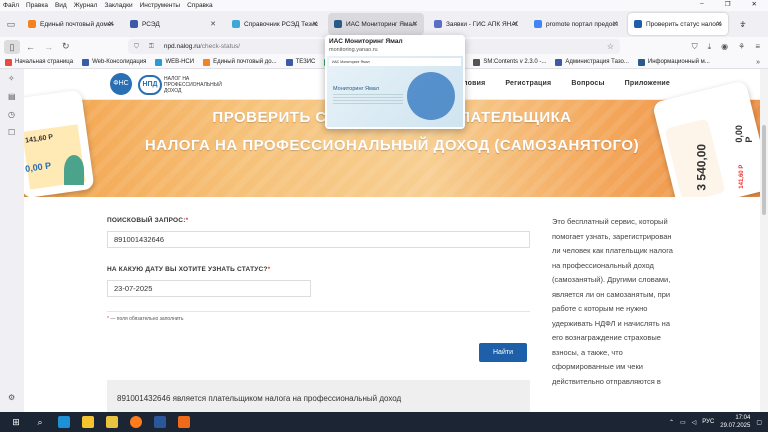 Image resolution: width=768 pixels, height=432 pixels. Describe the element at coordinates (587, 83) in the screenshot. I see `nav-questions: Вопросы` at that location.